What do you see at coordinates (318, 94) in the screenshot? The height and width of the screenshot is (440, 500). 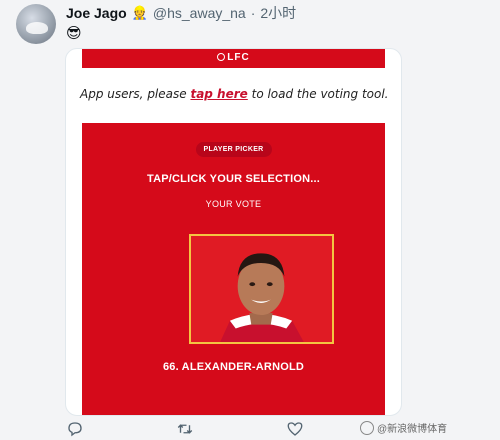 I see `notice-suffix: to load the voting tool.` at bounding box center [318, 94].